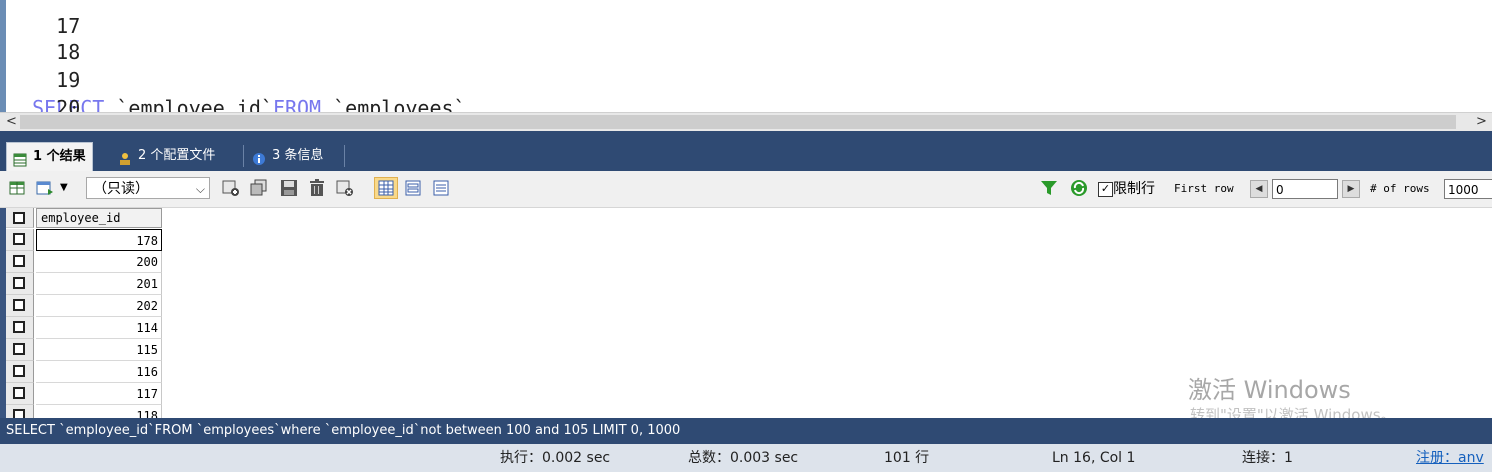 This screenshot has height=472, width=1492. Describe the element at coordinates (11, 121) in the screenshot. I see `scroll-left-arrow: <` at that location.